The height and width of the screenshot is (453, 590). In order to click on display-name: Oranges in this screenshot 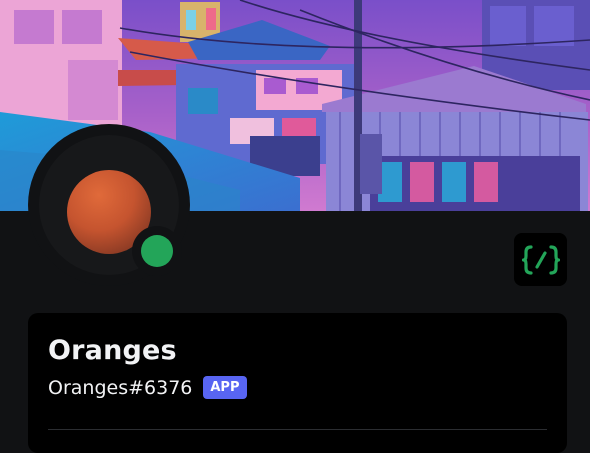, I will do `click(112, 350)`.